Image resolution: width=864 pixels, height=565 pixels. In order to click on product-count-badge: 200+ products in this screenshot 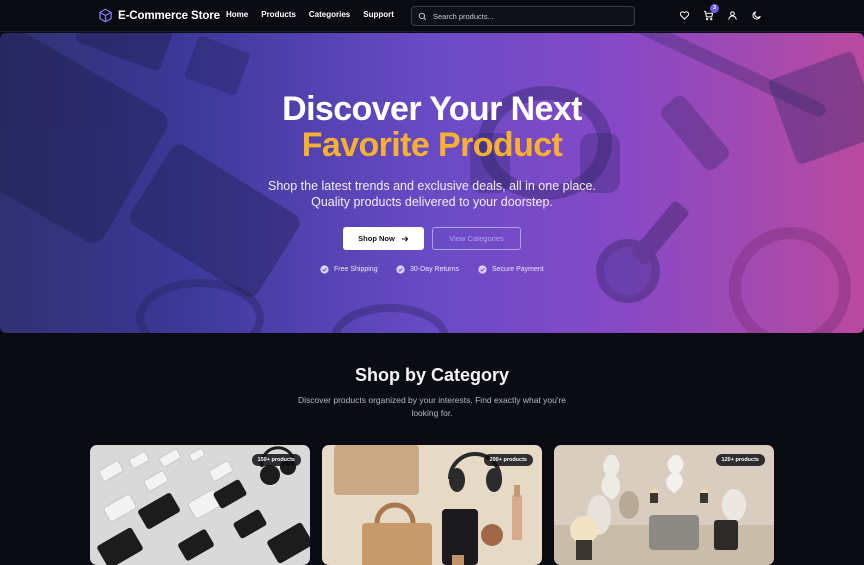, I will do `click(508, 460)`.